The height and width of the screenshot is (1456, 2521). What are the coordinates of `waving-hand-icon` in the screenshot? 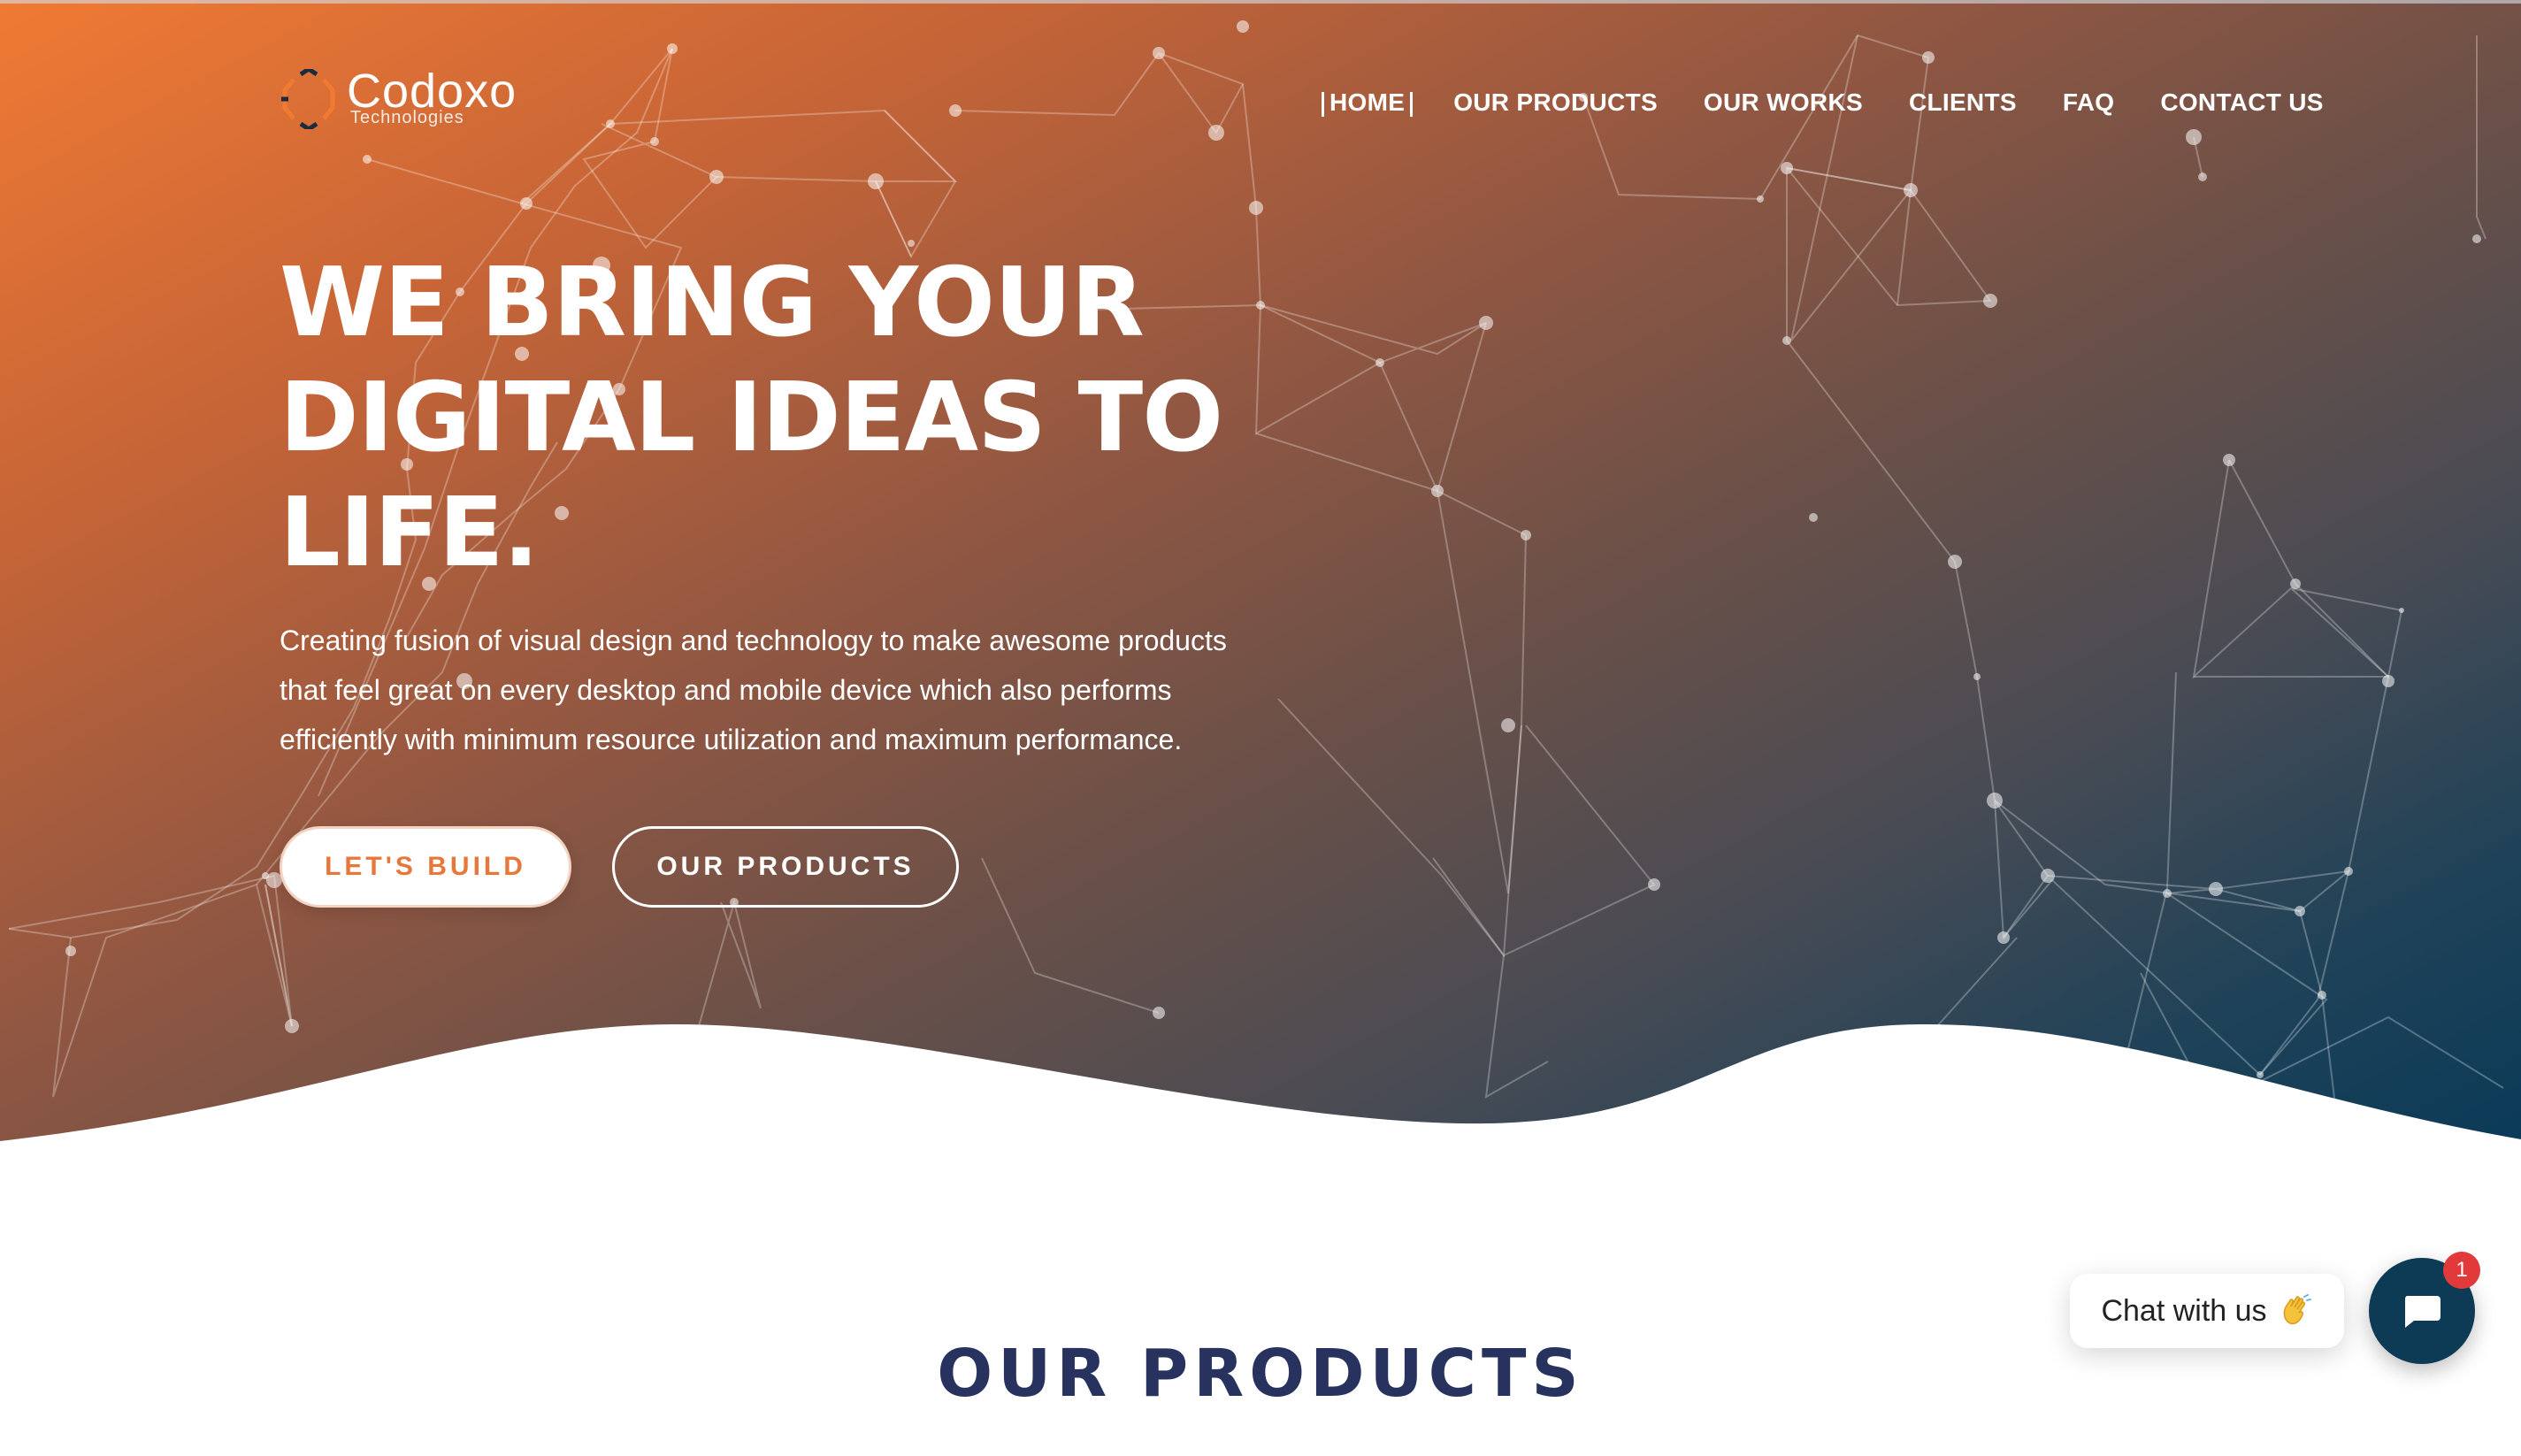 It's located at (2297, 1309).